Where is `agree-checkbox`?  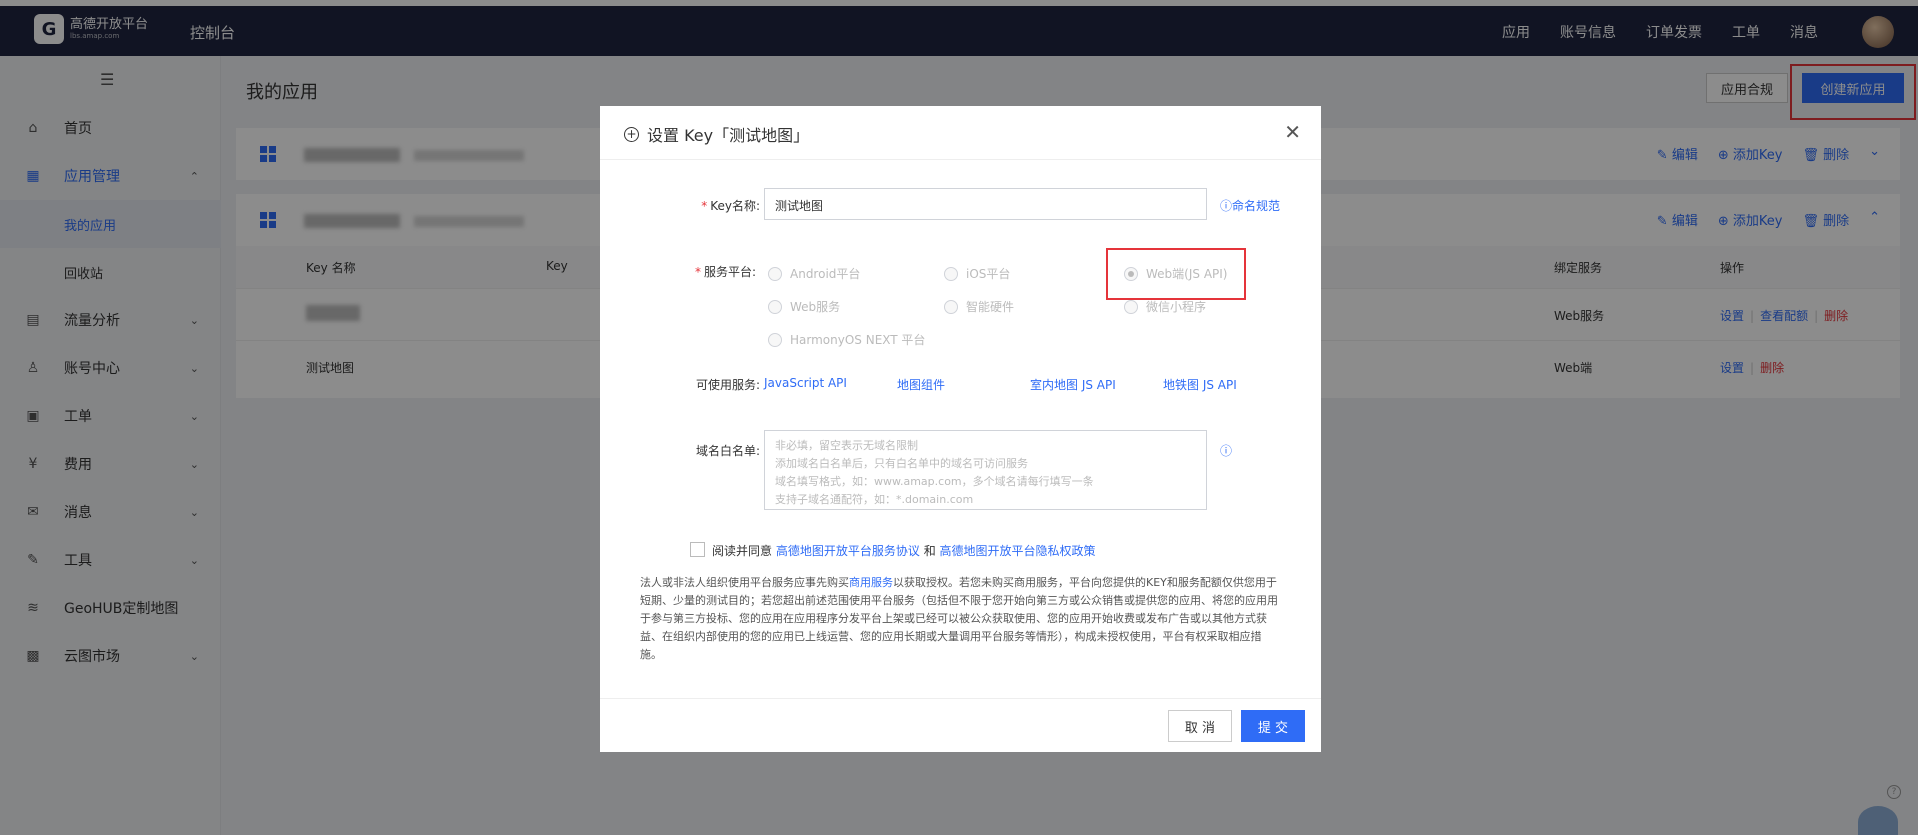
agree-checkbox is located at coordinates (697, 549).